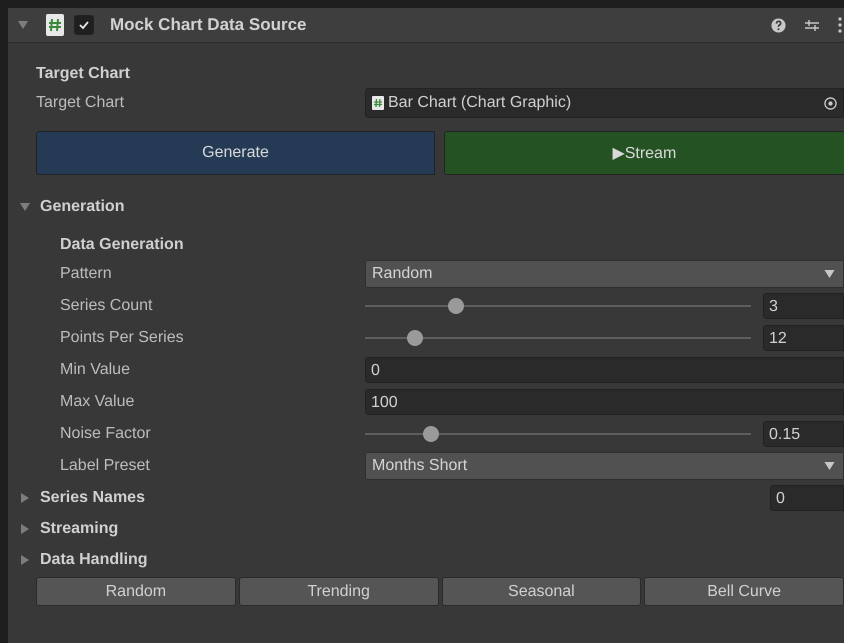 The image size is (844, 643). What do you see at coordinates (803, 306) in the screenshot?
I see `number-field: 3` at bounding box center [803, 306].